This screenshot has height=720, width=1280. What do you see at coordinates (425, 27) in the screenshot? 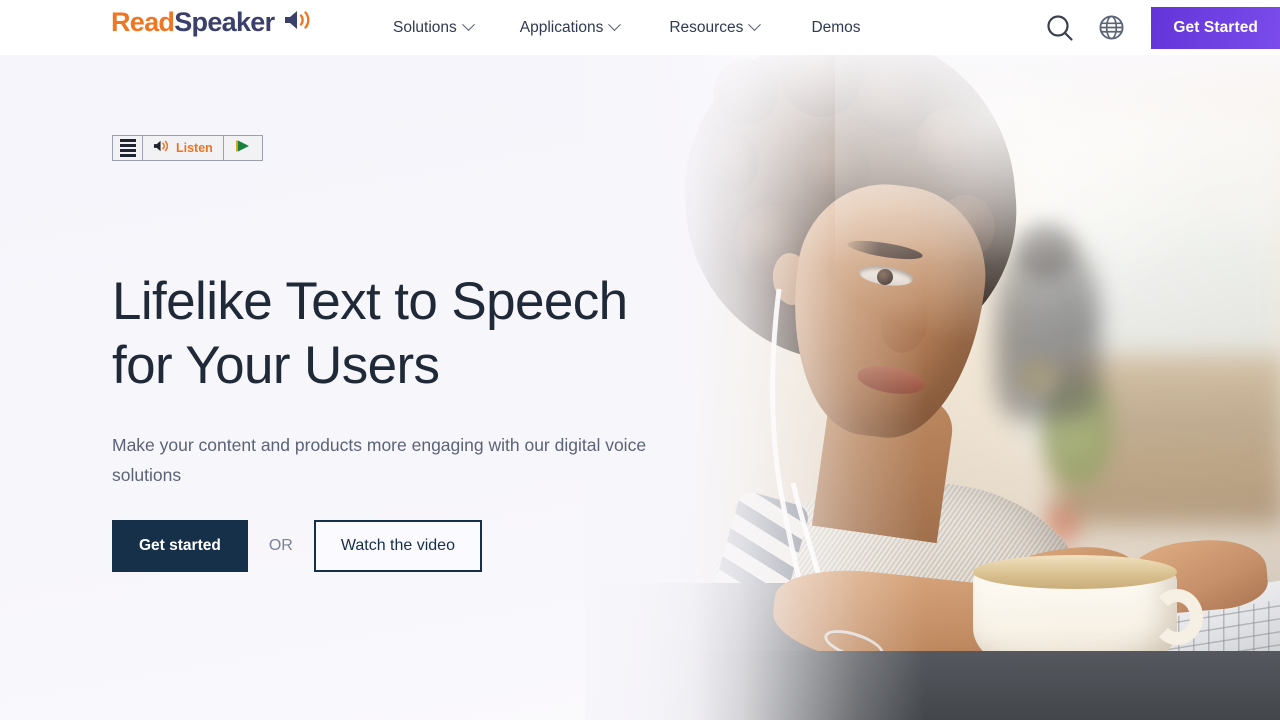
I see `nav-label: Solutions` at bounding box center [425, 27].